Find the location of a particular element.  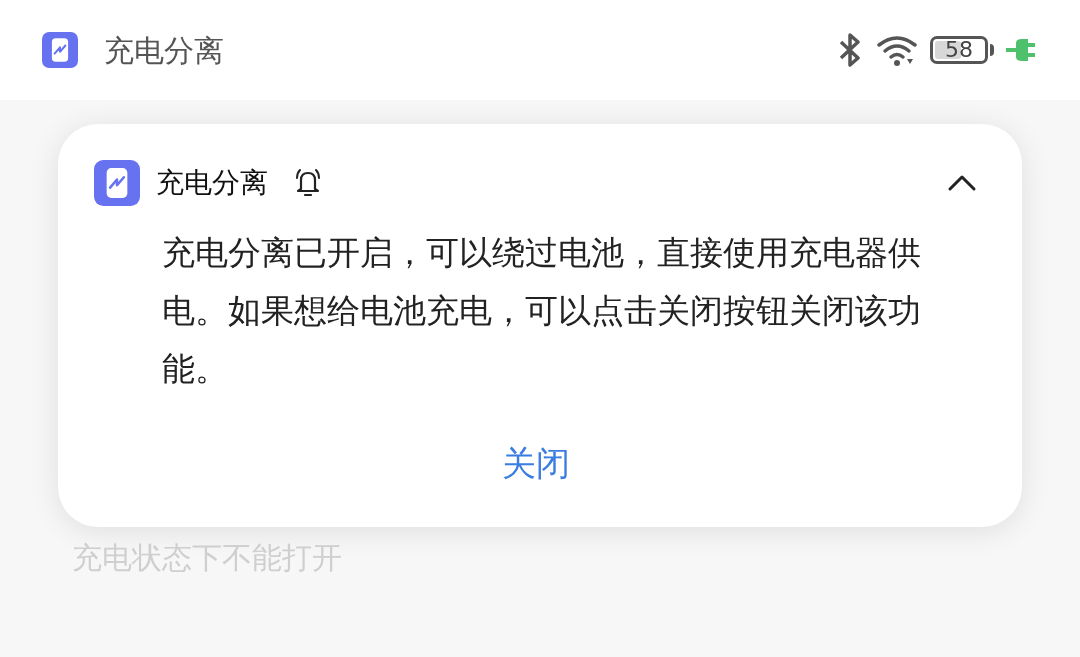

notification-app-name: 充电分离 is located at coordinates (212, 183).